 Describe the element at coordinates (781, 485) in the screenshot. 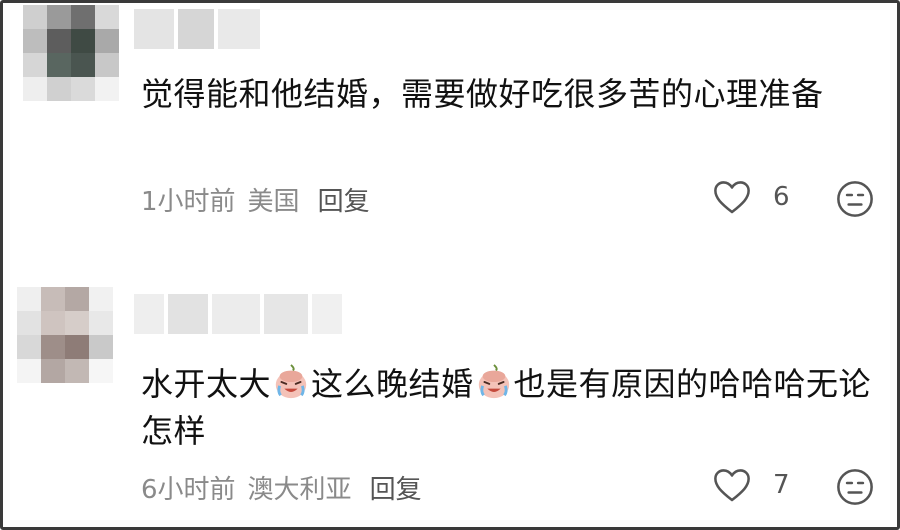

I see `like-count: 7` at that location.